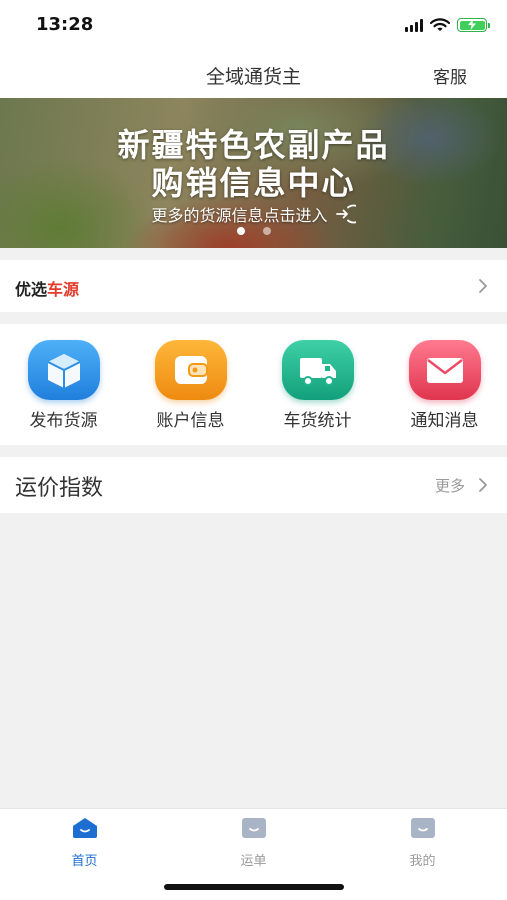 The height and width of the screenshot is (900, 507). What do you see at coordinates (444, 421) in the screenshot?
I see `quick-action-label: 通知消息` at bounding box center [444, 421].